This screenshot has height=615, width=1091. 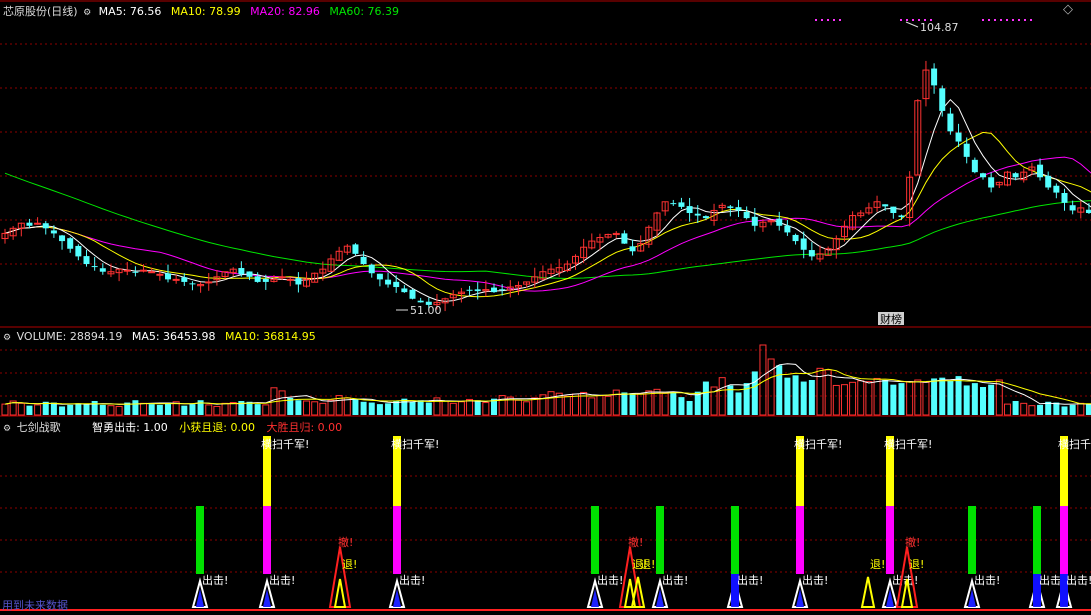 I want to click on diamond-icon: ◇, so click(x=1068, y=9).